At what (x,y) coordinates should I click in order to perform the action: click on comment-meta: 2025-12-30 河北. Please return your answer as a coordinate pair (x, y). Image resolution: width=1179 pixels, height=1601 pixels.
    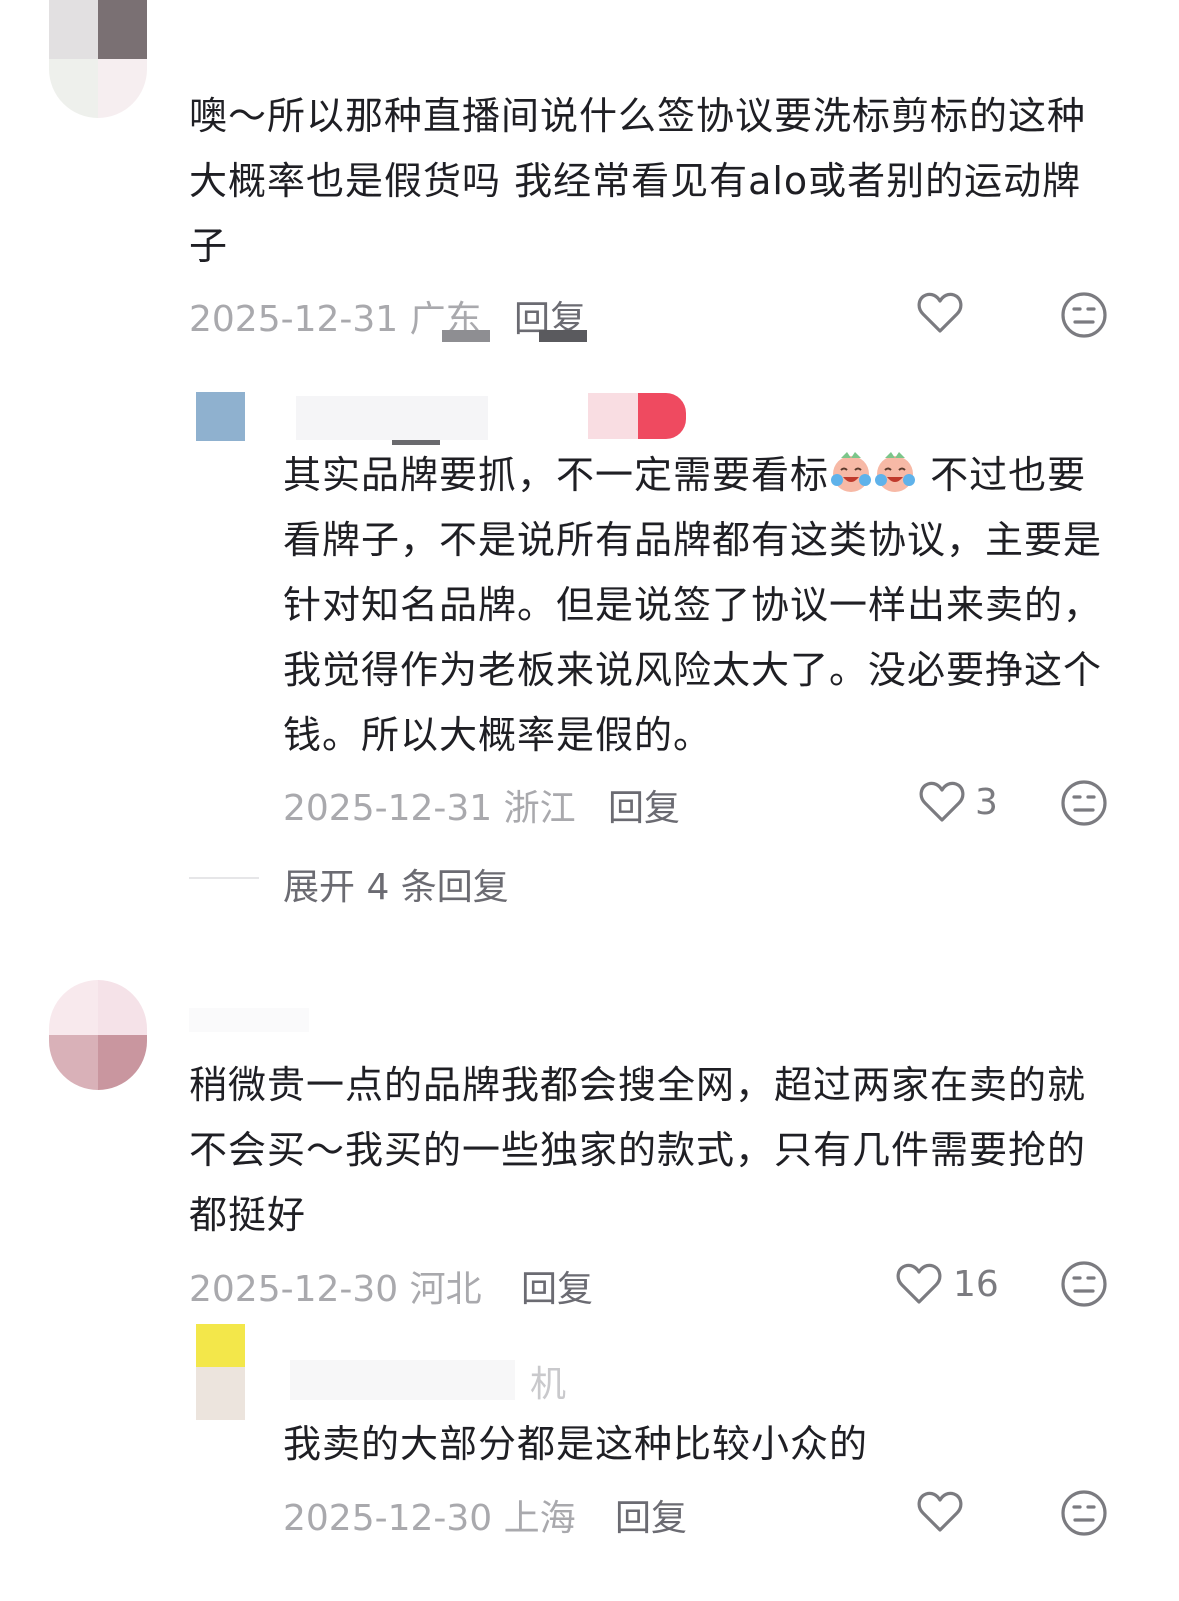
    Looking at the image, I should click on (335, 1286).